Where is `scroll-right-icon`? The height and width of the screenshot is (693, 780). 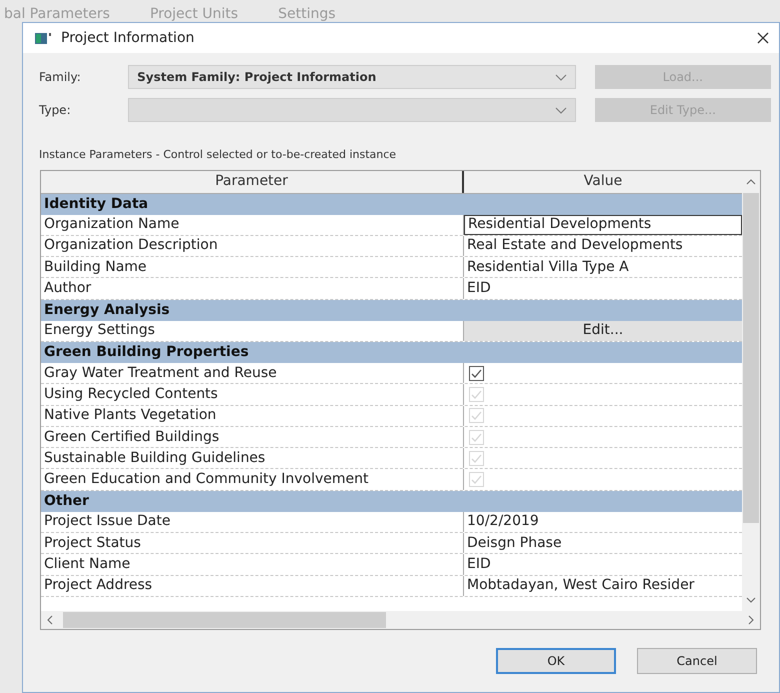 scroll-right-icon is located at coordinates (751, 619).